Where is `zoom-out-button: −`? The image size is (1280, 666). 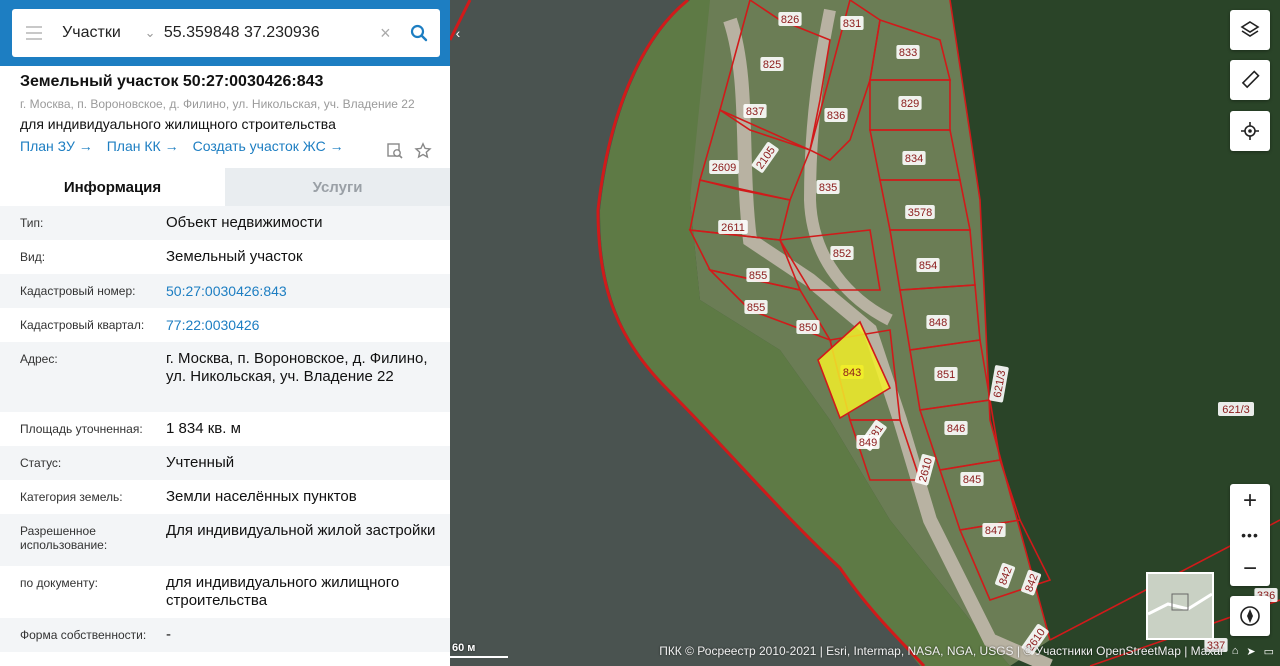
zoom-out-button: − is located at coordinates (1250, 569).